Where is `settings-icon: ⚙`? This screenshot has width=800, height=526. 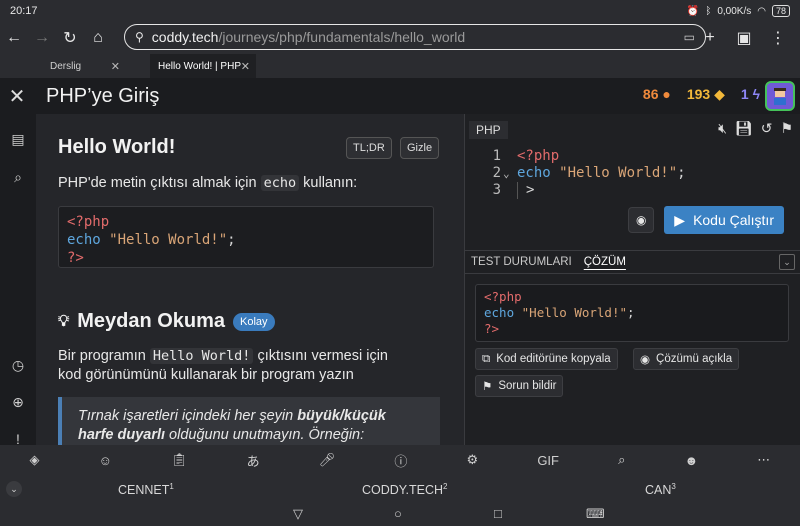
settings-icon: ⚙ is located at coordinates (473, 460).